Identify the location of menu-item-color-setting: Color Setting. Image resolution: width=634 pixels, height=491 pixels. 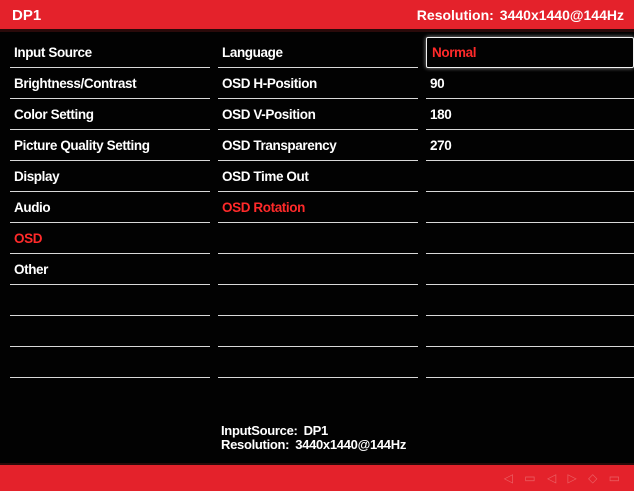
(110, 114).